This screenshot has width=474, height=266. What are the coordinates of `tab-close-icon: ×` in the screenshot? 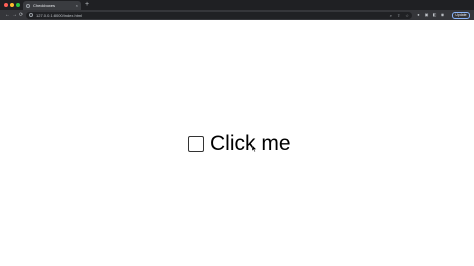 It's located at (77, 5).